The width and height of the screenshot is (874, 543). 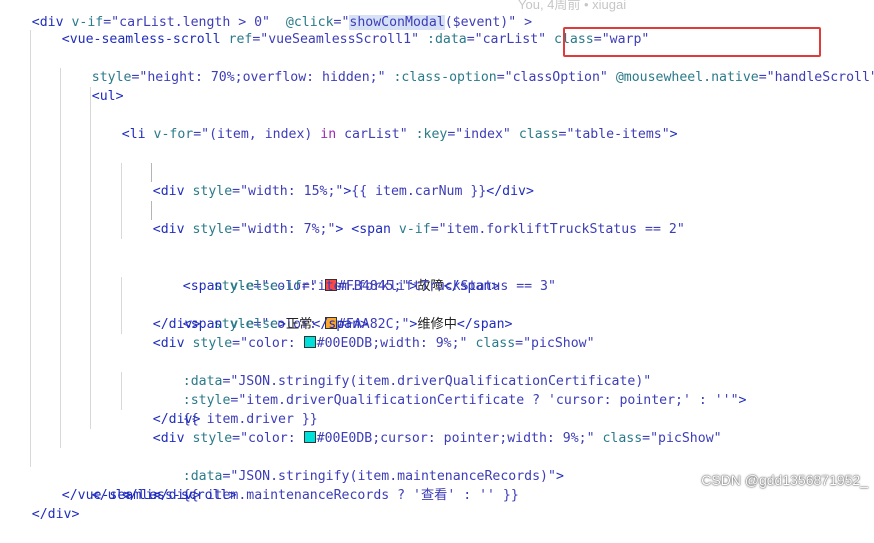 I want to click on code-line-23: </li>, so click(x=437, y=466).